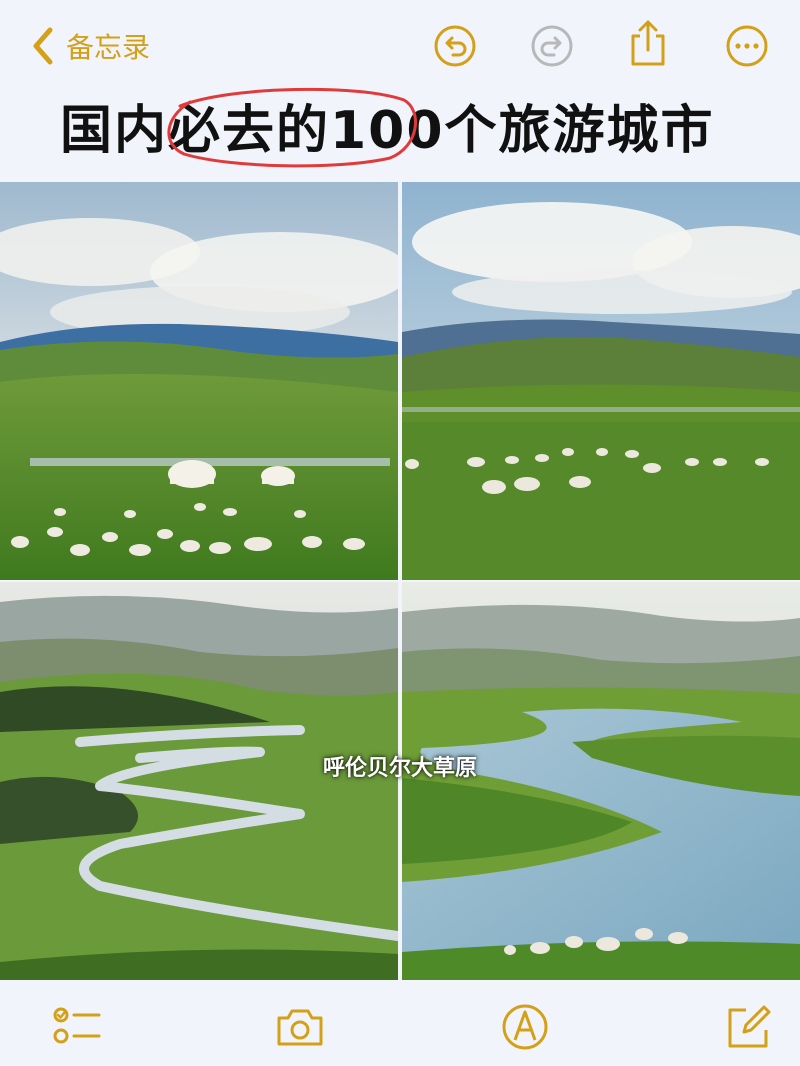 The width and height of the screenshot is (800, 1066). I want to click on undo-icon, so click(455, 46).